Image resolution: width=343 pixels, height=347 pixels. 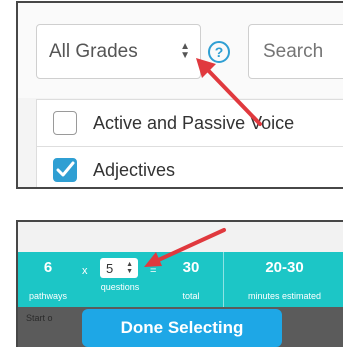 What do you see at coordinates (119, 268) in the screenshot?
I see `questions-select: 5 ▲ ▼` at bounding box center [119, 268].